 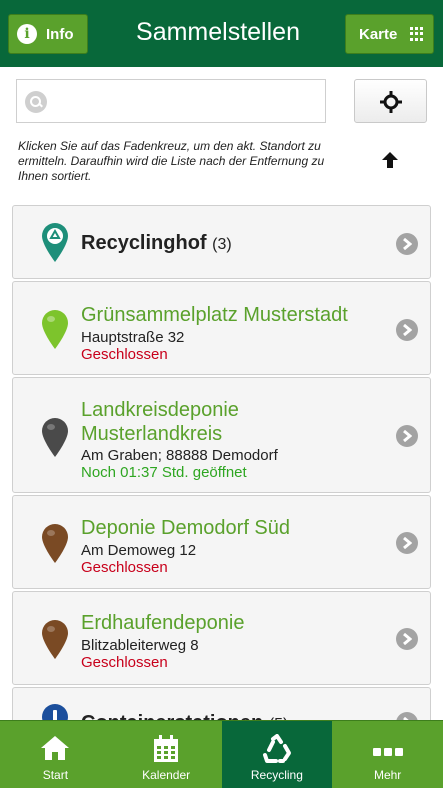 I want to click on tab-recycling: Recycling, so click(x=277, y=754).